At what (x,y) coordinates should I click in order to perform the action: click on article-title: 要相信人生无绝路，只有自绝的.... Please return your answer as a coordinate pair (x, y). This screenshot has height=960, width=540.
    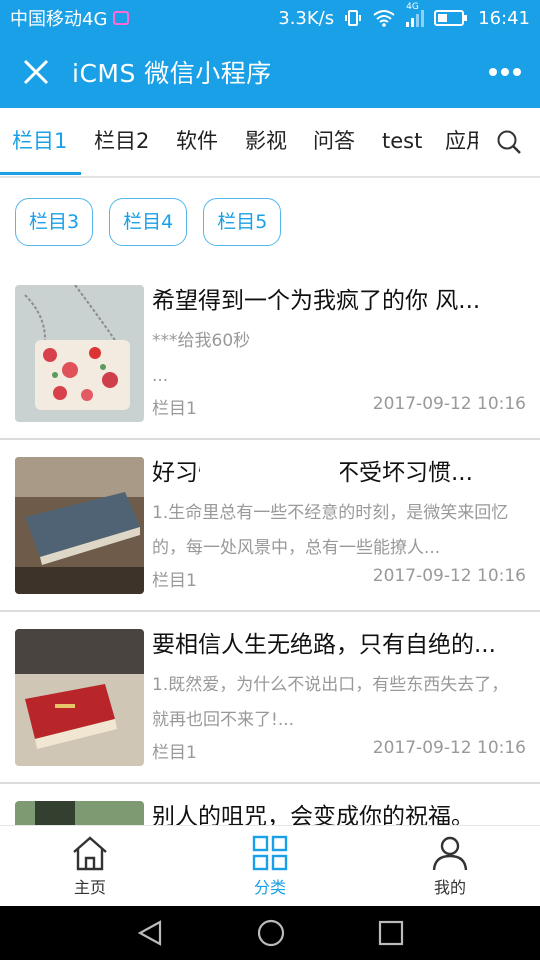
    Looking at the image, I should click on (324, 645).